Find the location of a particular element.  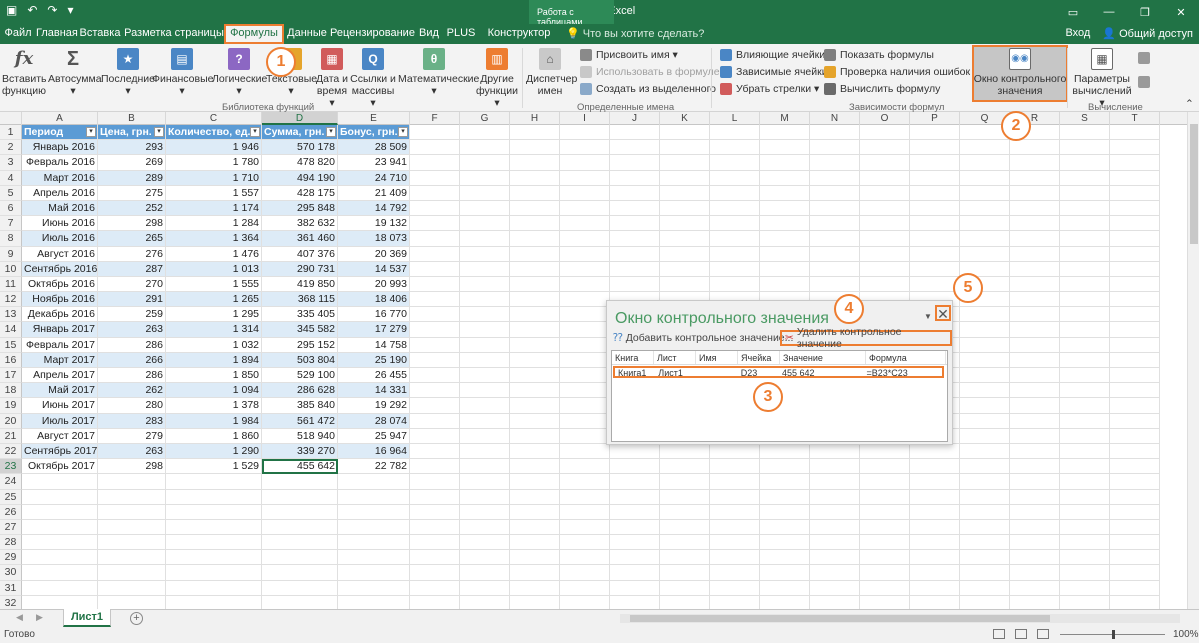

column-header: T is located at coordinates (1135, 118).